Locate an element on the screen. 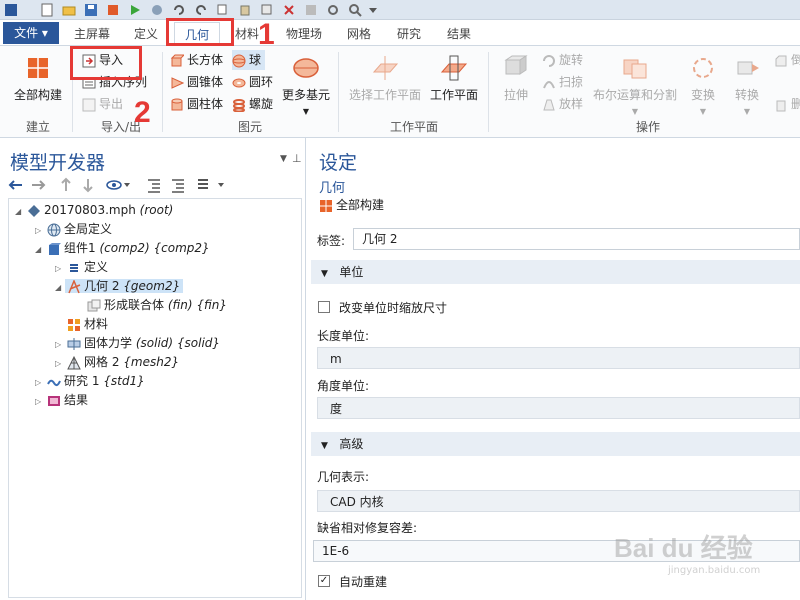  label-input: 几何 2 is located at coordinates (576, 239).